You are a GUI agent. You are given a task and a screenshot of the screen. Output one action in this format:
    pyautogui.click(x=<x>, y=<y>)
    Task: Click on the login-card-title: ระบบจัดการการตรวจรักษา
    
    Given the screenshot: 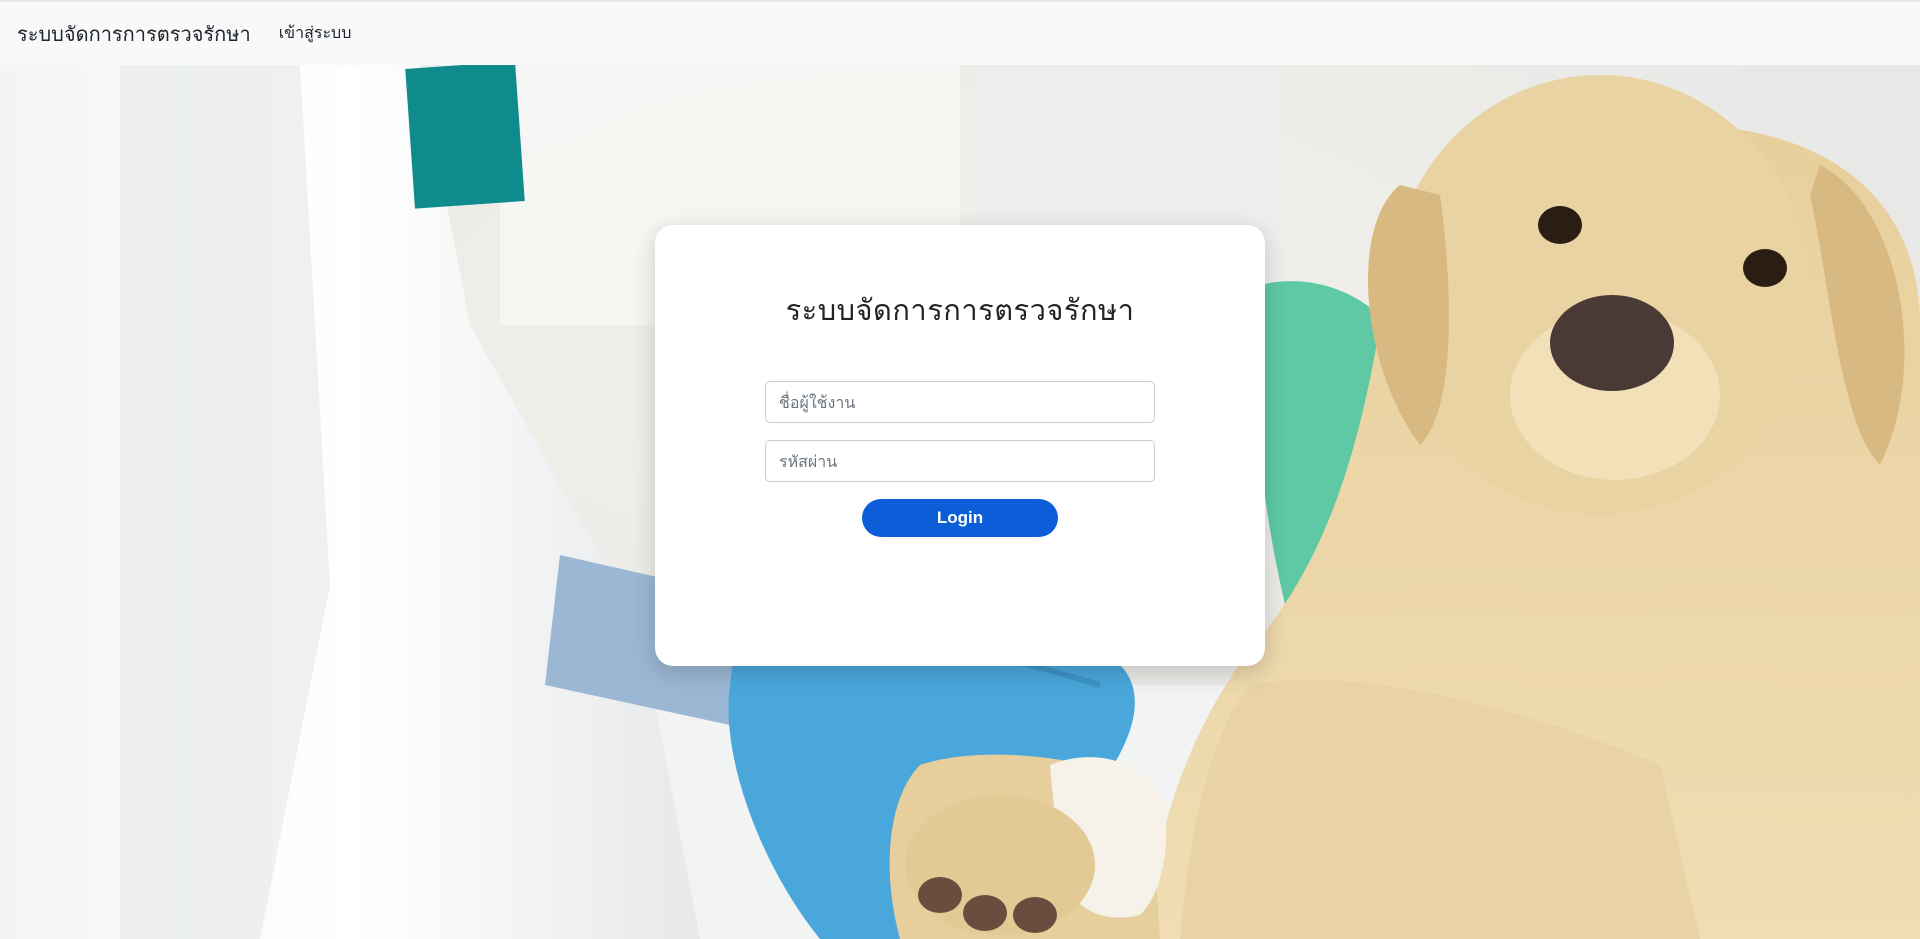 What is the action you would take?
    pyautogui.click(x=960, y=310)
    